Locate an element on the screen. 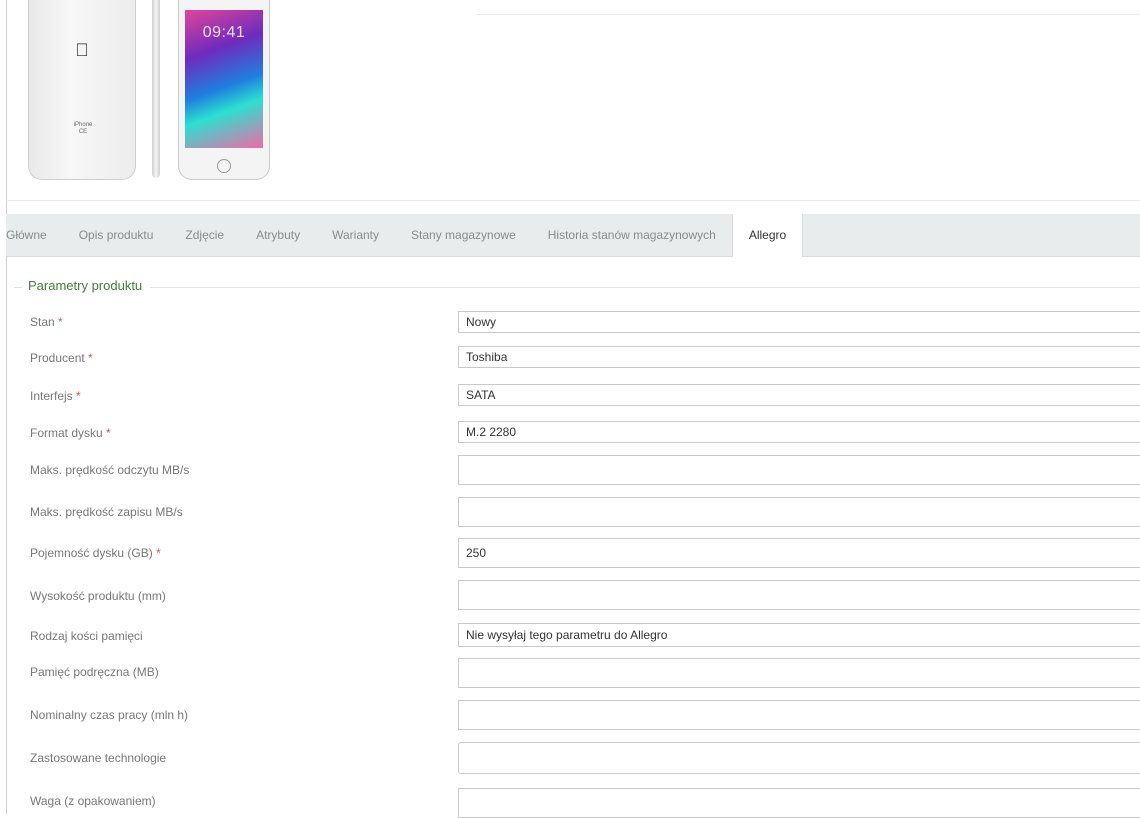  product-image-front: 09:41 is located at coordinates (224, 90).